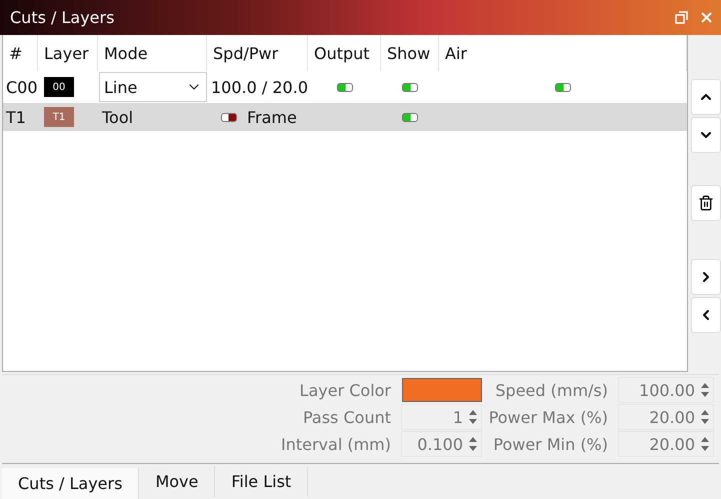  What do you see at coordinates (706, 97) in the screenshot?
I see `move-up-button` at bounding box center [706, 97].